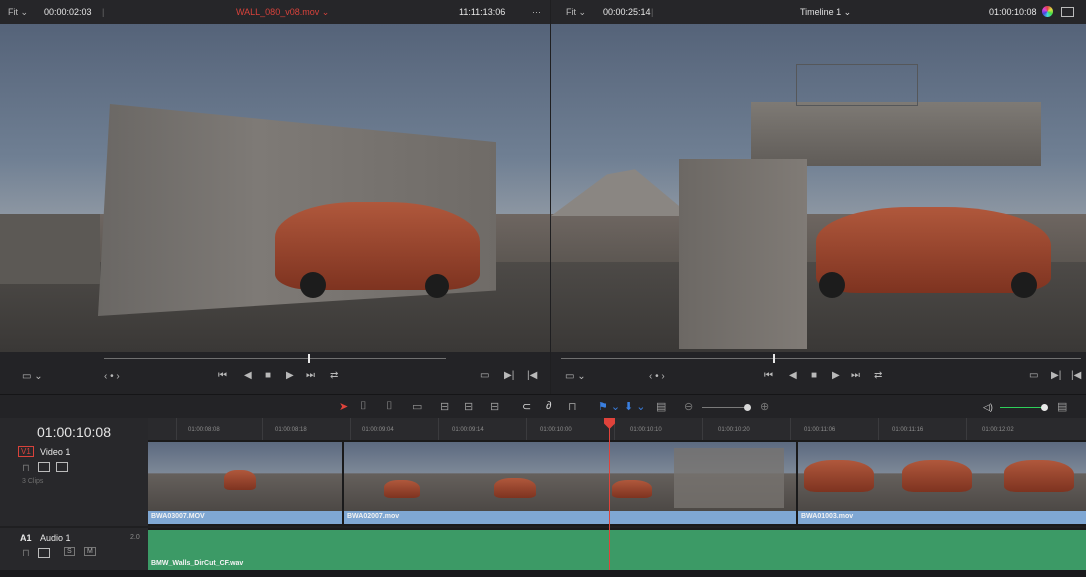 Image resolution: width=1086 pixels, height=577 pixels. I want to click on video-track-header: V1 Video 1 ⊓ 3 Clips, so click(74, 483).